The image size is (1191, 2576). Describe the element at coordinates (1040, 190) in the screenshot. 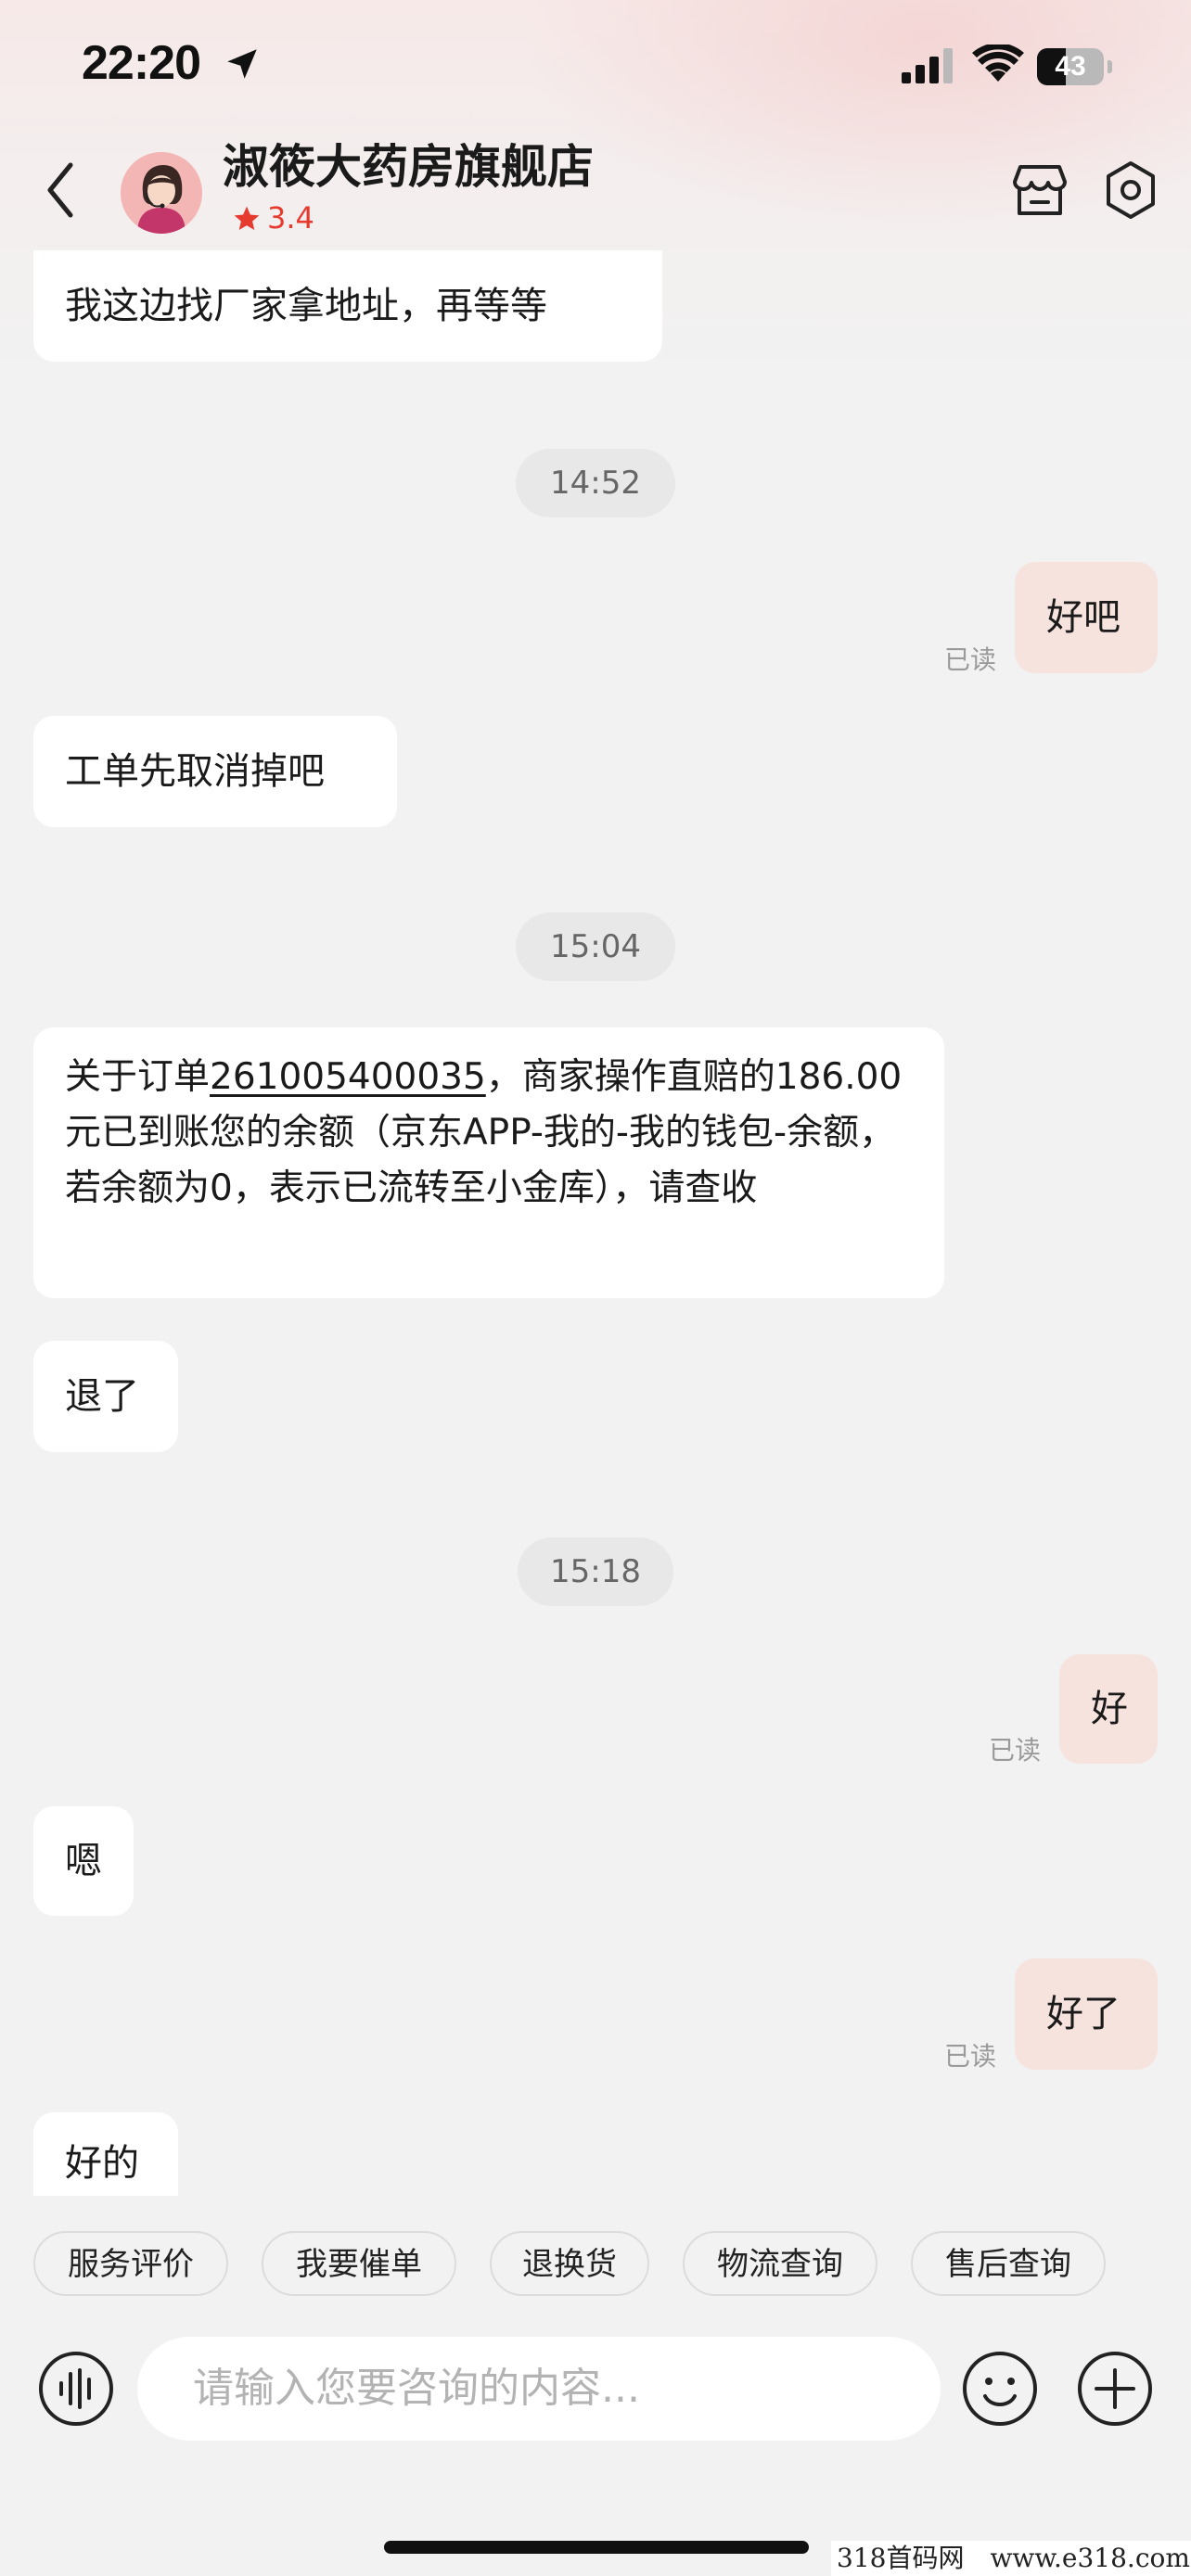

I see `store-icon` at that location.